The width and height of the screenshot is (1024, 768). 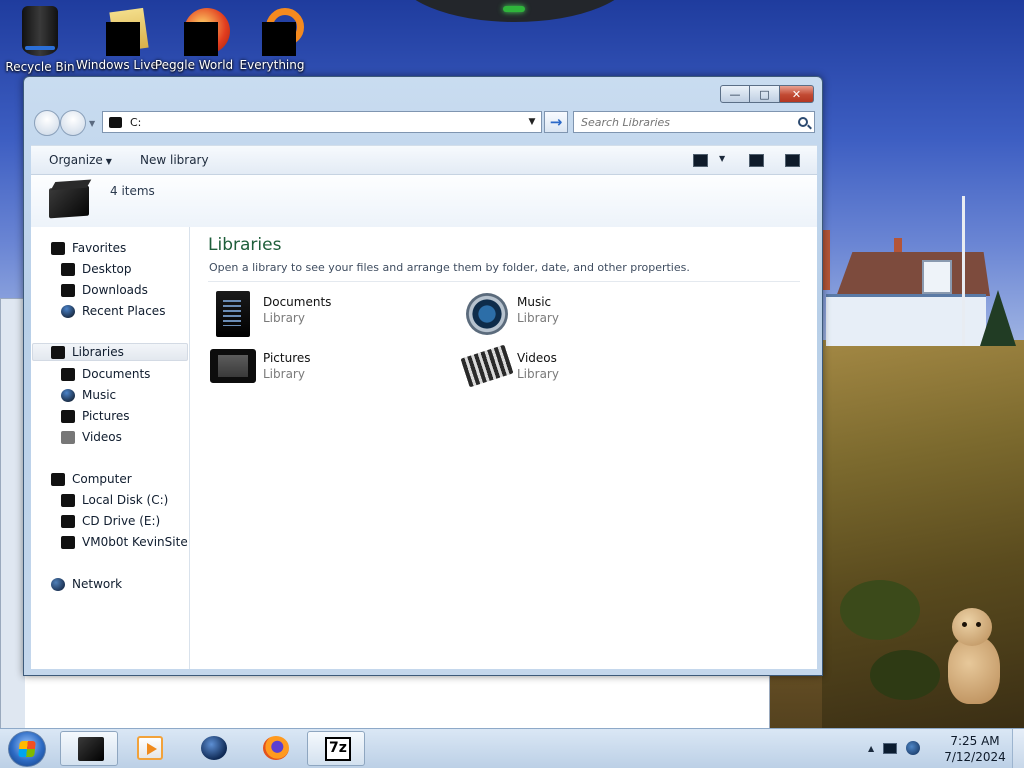 What do you see at coordinates (132, 191) in the screenshot?
I see `item-count: 4 items` at bounding box center [132, 191].